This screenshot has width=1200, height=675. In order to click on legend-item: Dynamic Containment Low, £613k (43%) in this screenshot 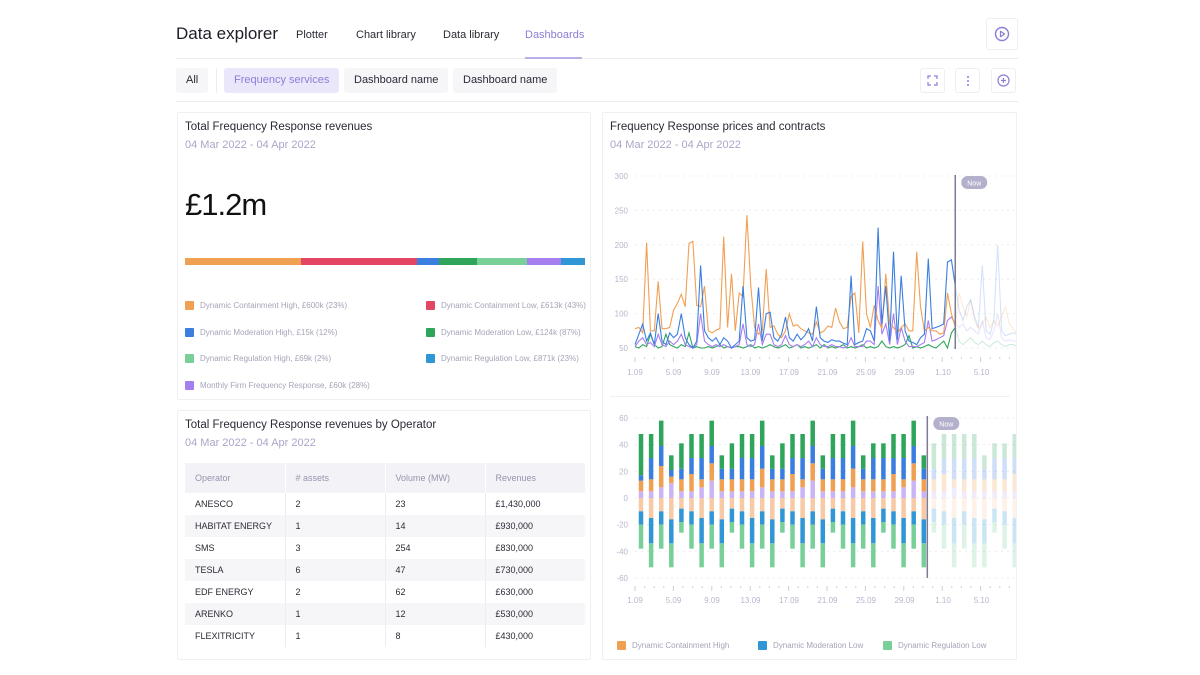, I will do `click(506, 305)`.